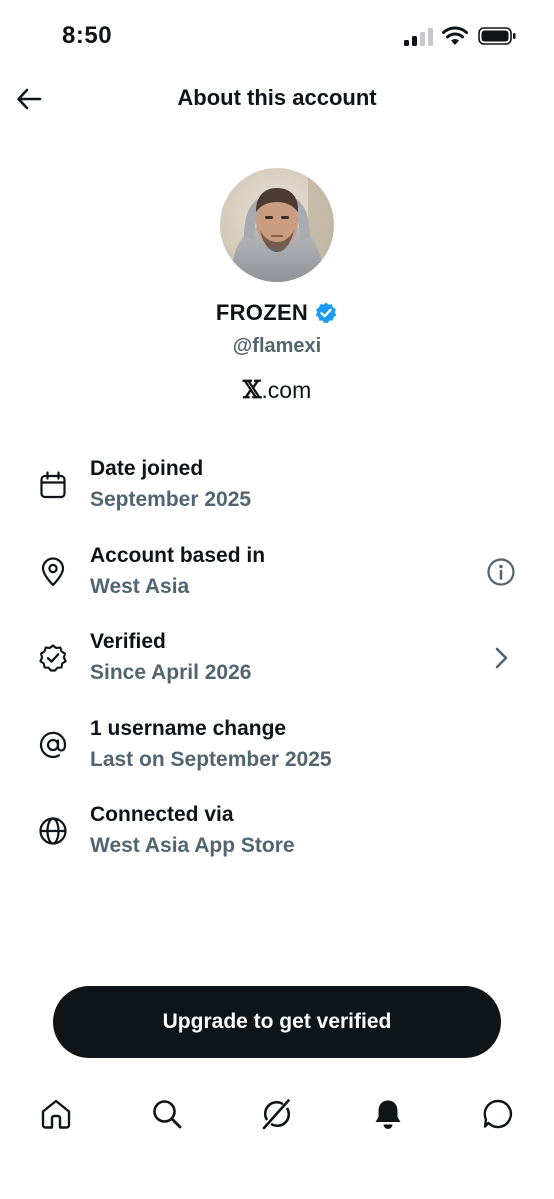  Describe the element at coordinates (455, 35) in the screenshot. I see `wifi-icon` at that location.